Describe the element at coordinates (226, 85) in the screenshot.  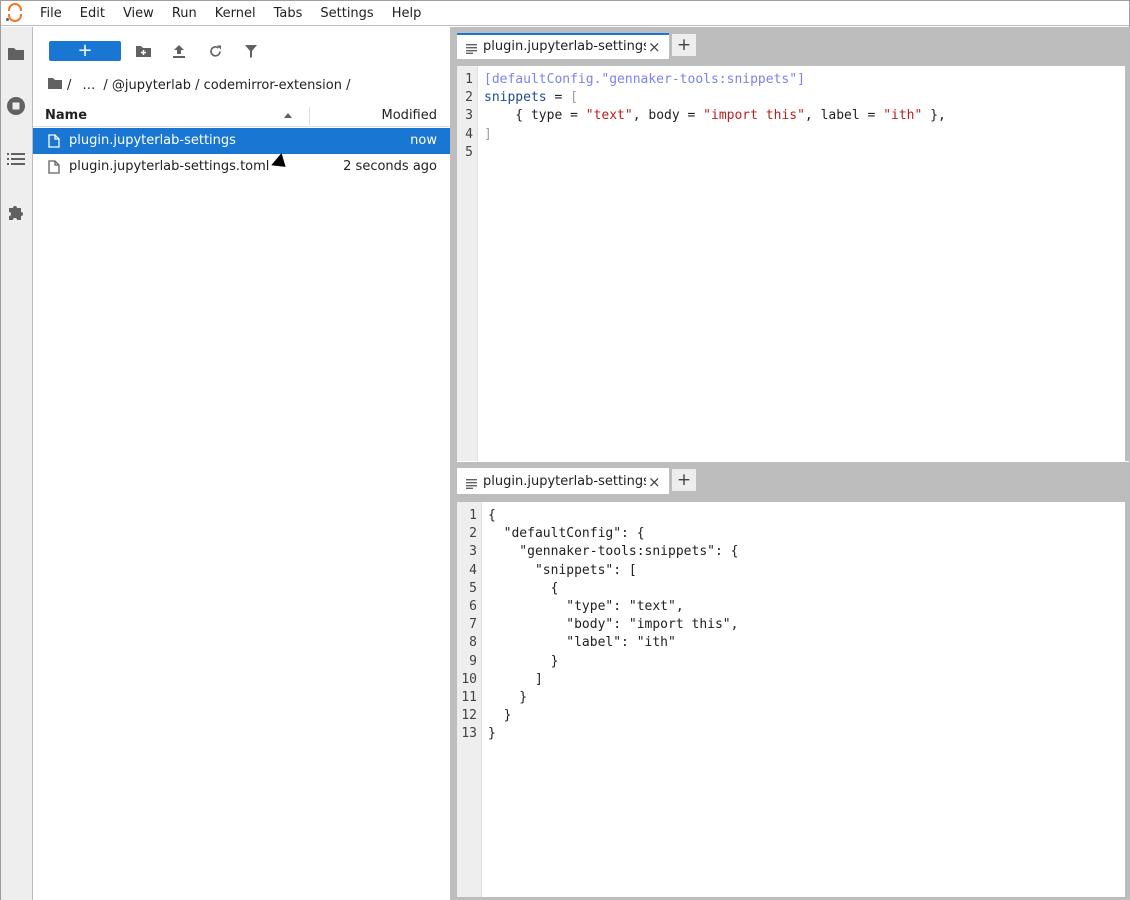
I see `breadcrumb-path: / @jupyterlab / codemirror-extension /` at that location.